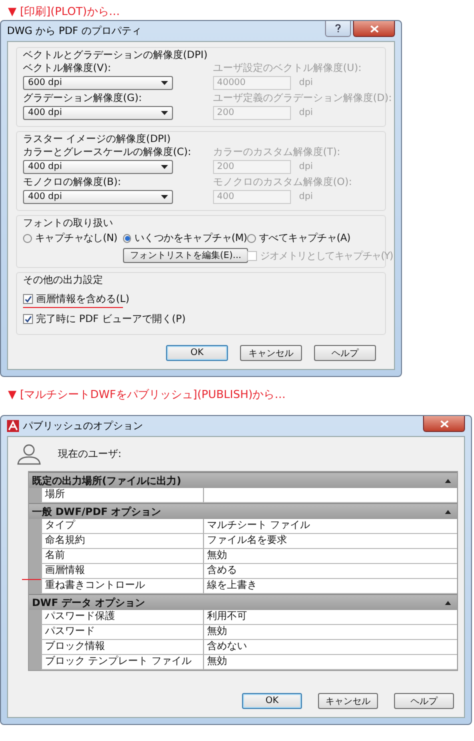 The image size is (474, 741). Describe the element at coordinates (330, 571) in the screenshot. I see `property-value: 含める` at that location.